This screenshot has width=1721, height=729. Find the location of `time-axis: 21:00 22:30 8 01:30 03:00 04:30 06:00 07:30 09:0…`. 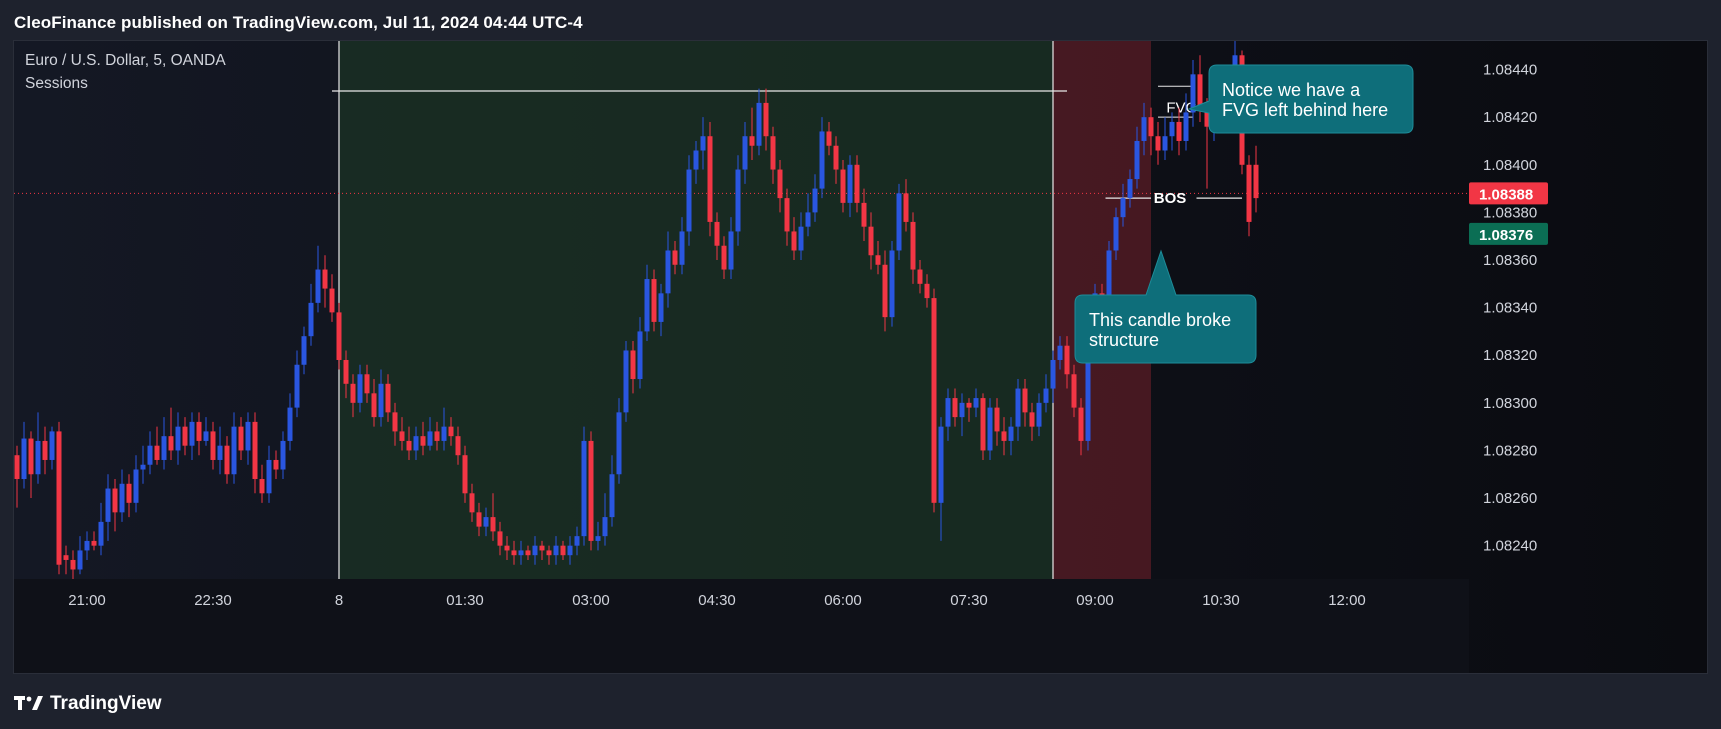

time-axis: 21:00 22:30 8 01:30 03:00 04:30 06:00 07:30 09:0… is located at coordinates (741, 626).